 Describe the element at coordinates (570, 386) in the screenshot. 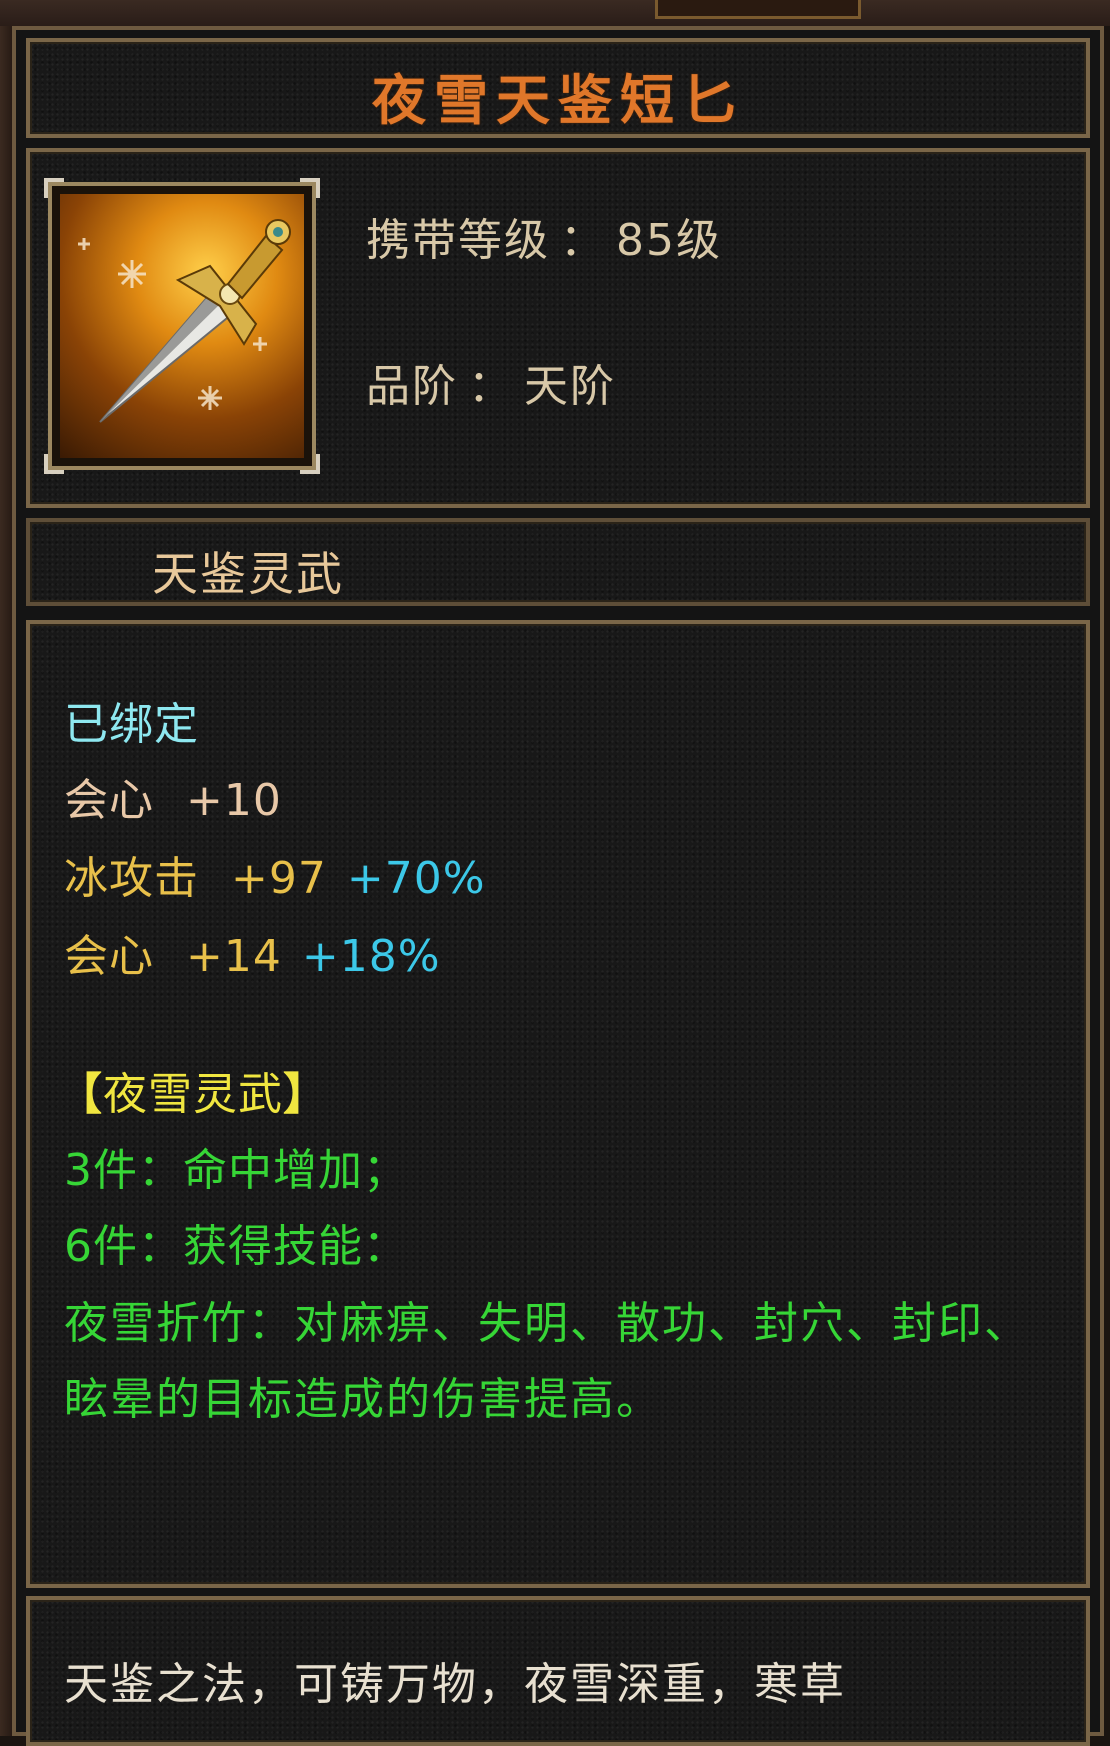

I see `grade-value: 天阶` at that location.